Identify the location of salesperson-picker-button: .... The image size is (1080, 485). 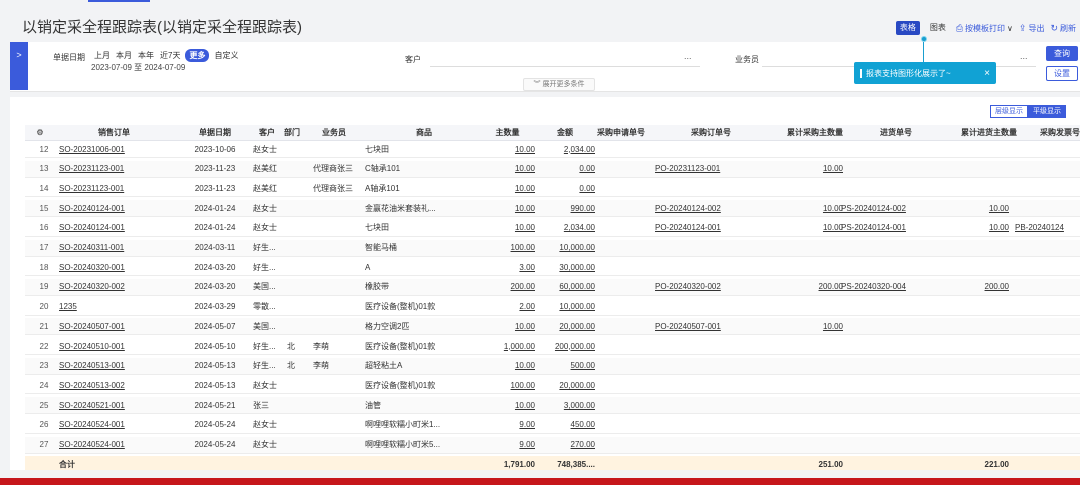
(1024, 56).